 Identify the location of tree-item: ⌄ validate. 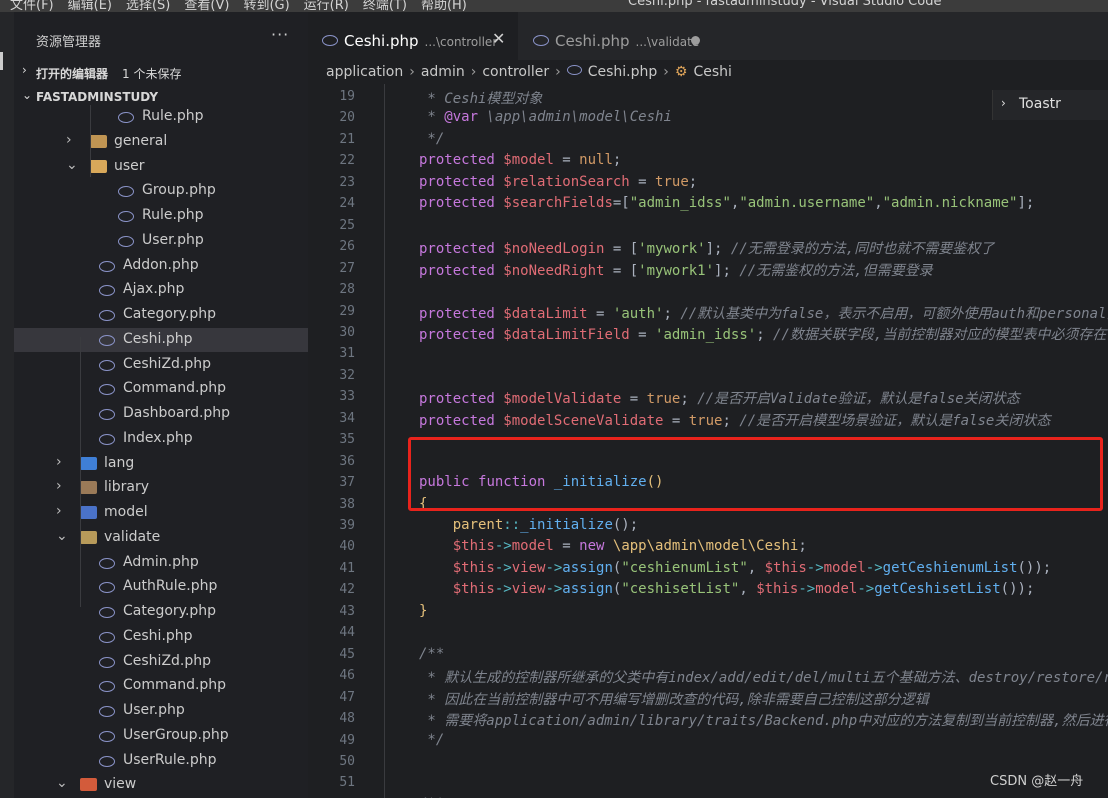
(161, 538).